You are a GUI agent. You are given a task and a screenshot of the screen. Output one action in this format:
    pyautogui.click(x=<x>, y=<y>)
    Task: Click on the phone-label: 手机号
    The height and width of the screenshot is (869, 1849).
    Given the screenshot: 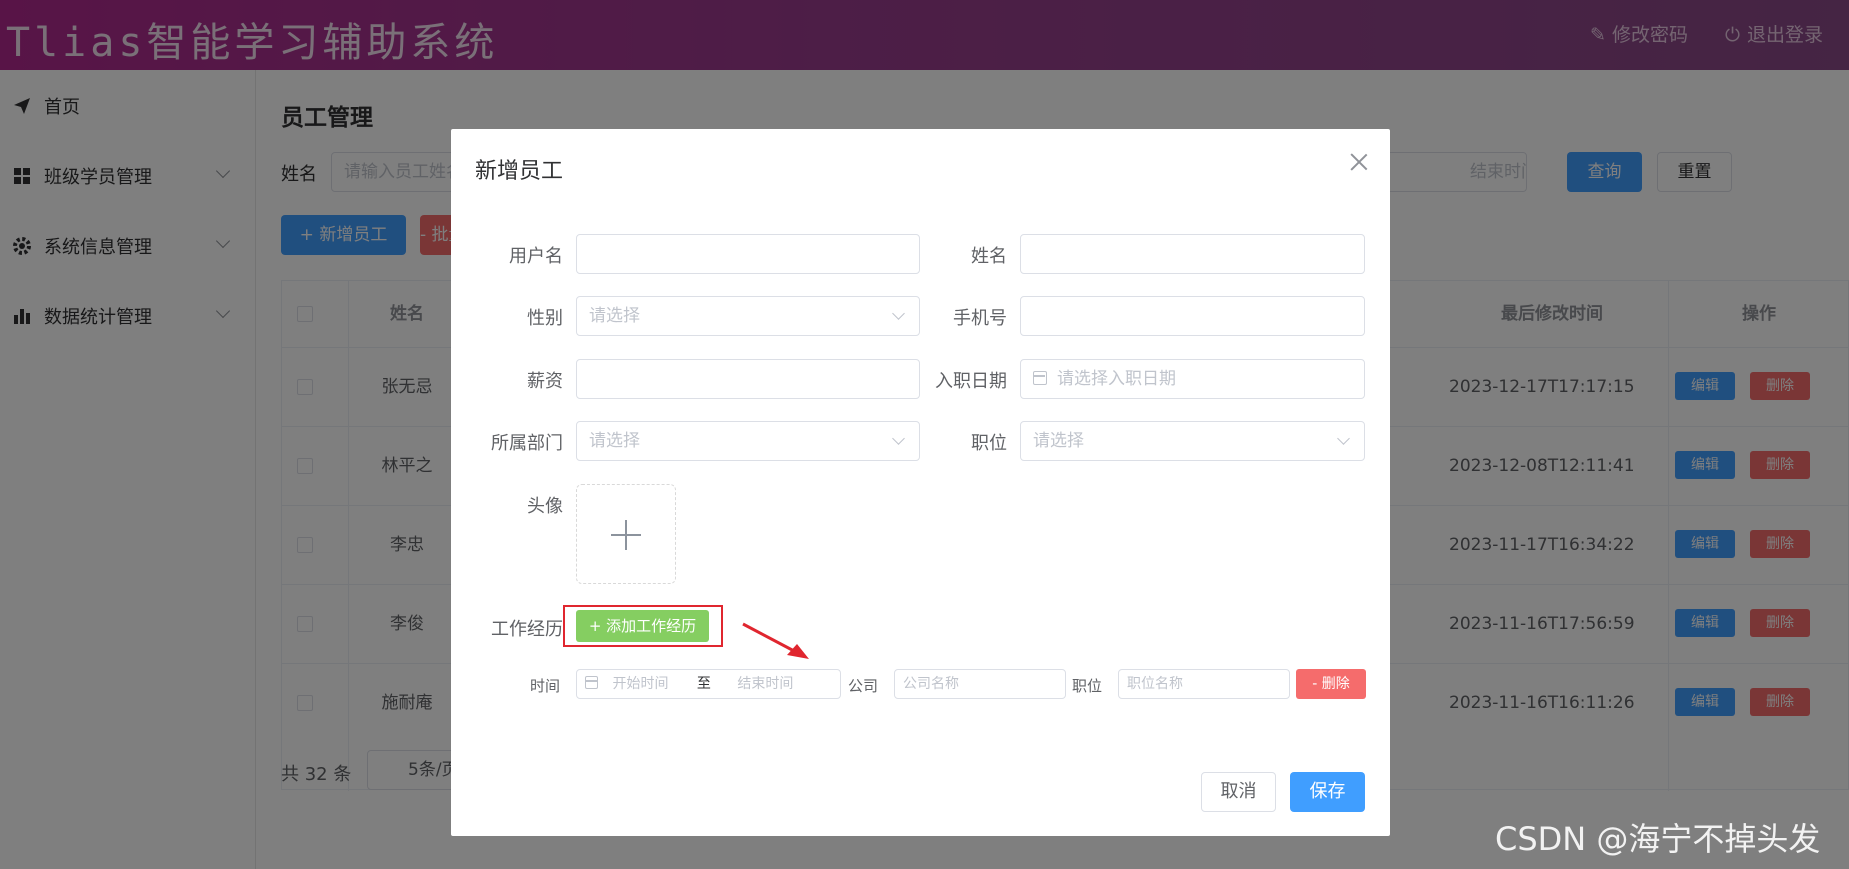 What is the action you would take?
    pyautogui.click(x=980, y=318)
    